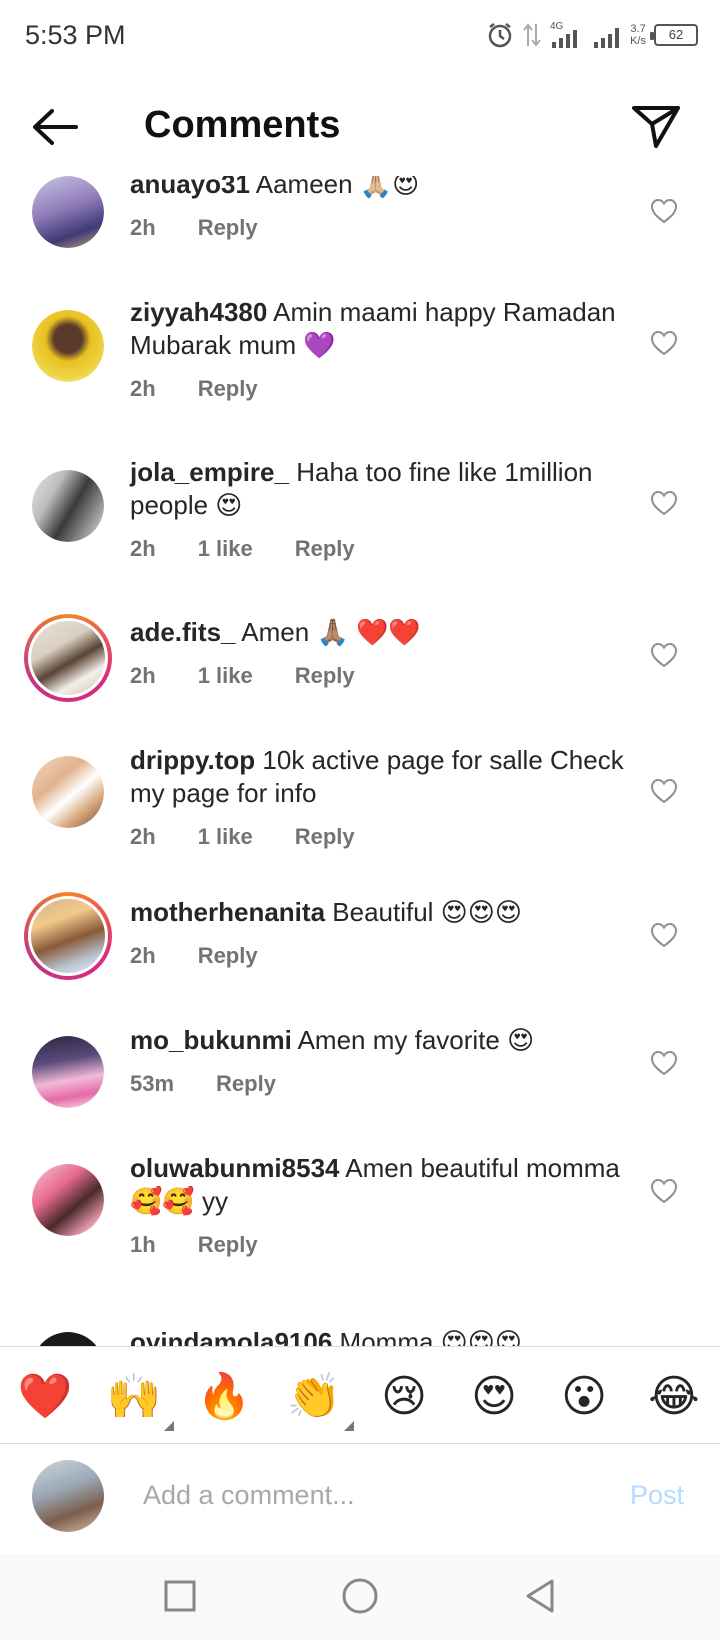 Image resolution: width=720 pixels, height=1640 pixels. I want to click on svg-text: 4G, so click(557, 26).